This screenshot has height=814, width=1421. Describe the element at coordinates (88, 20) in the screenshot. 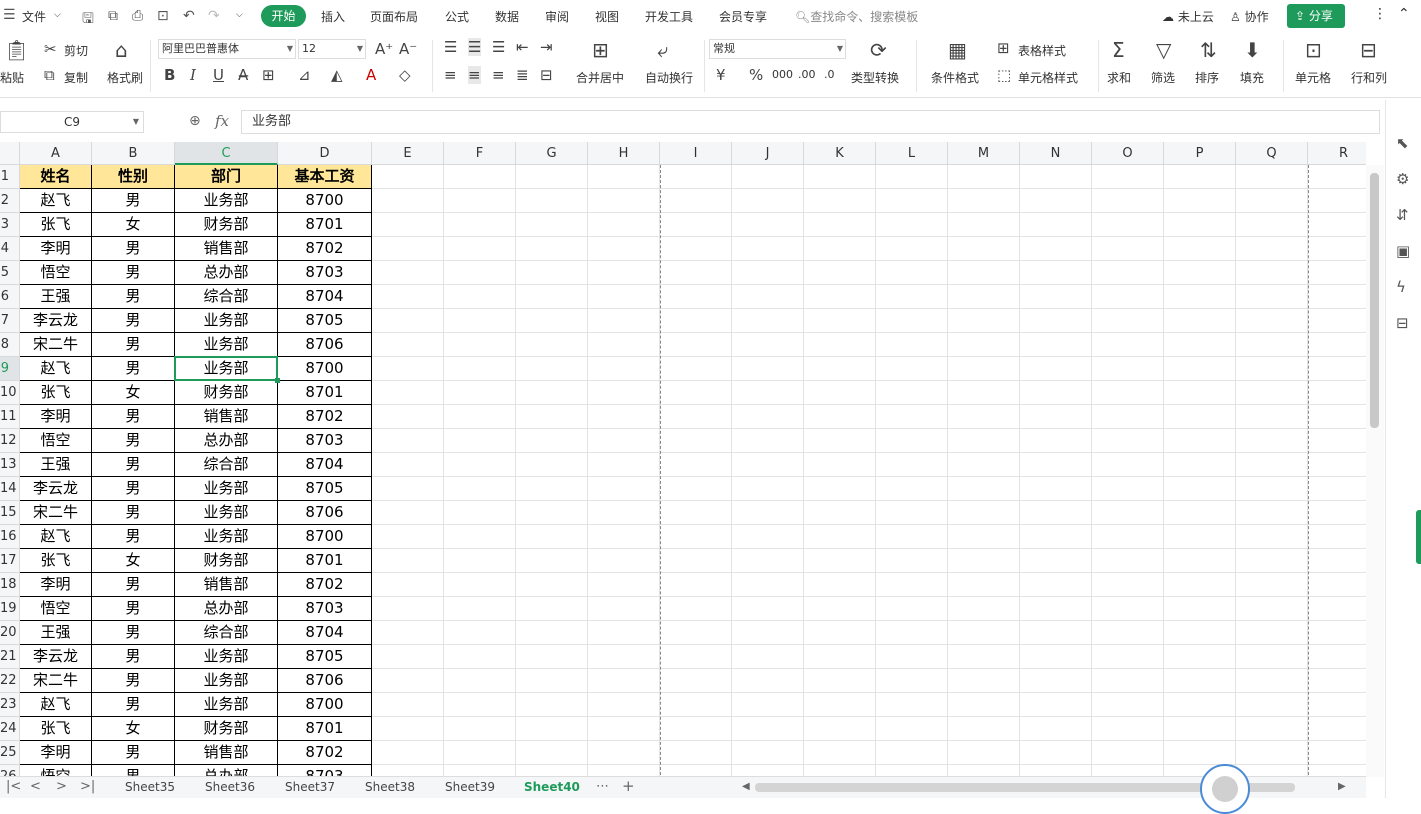

I see `save-icon: 🖫` at that location.